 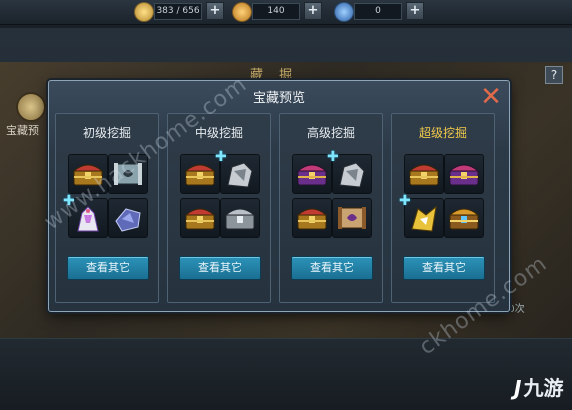 What do you see at coordinates (442, 133) in the screenshot?
I see `tier-title: 超级挖掘` at bounding box center [442, 133].